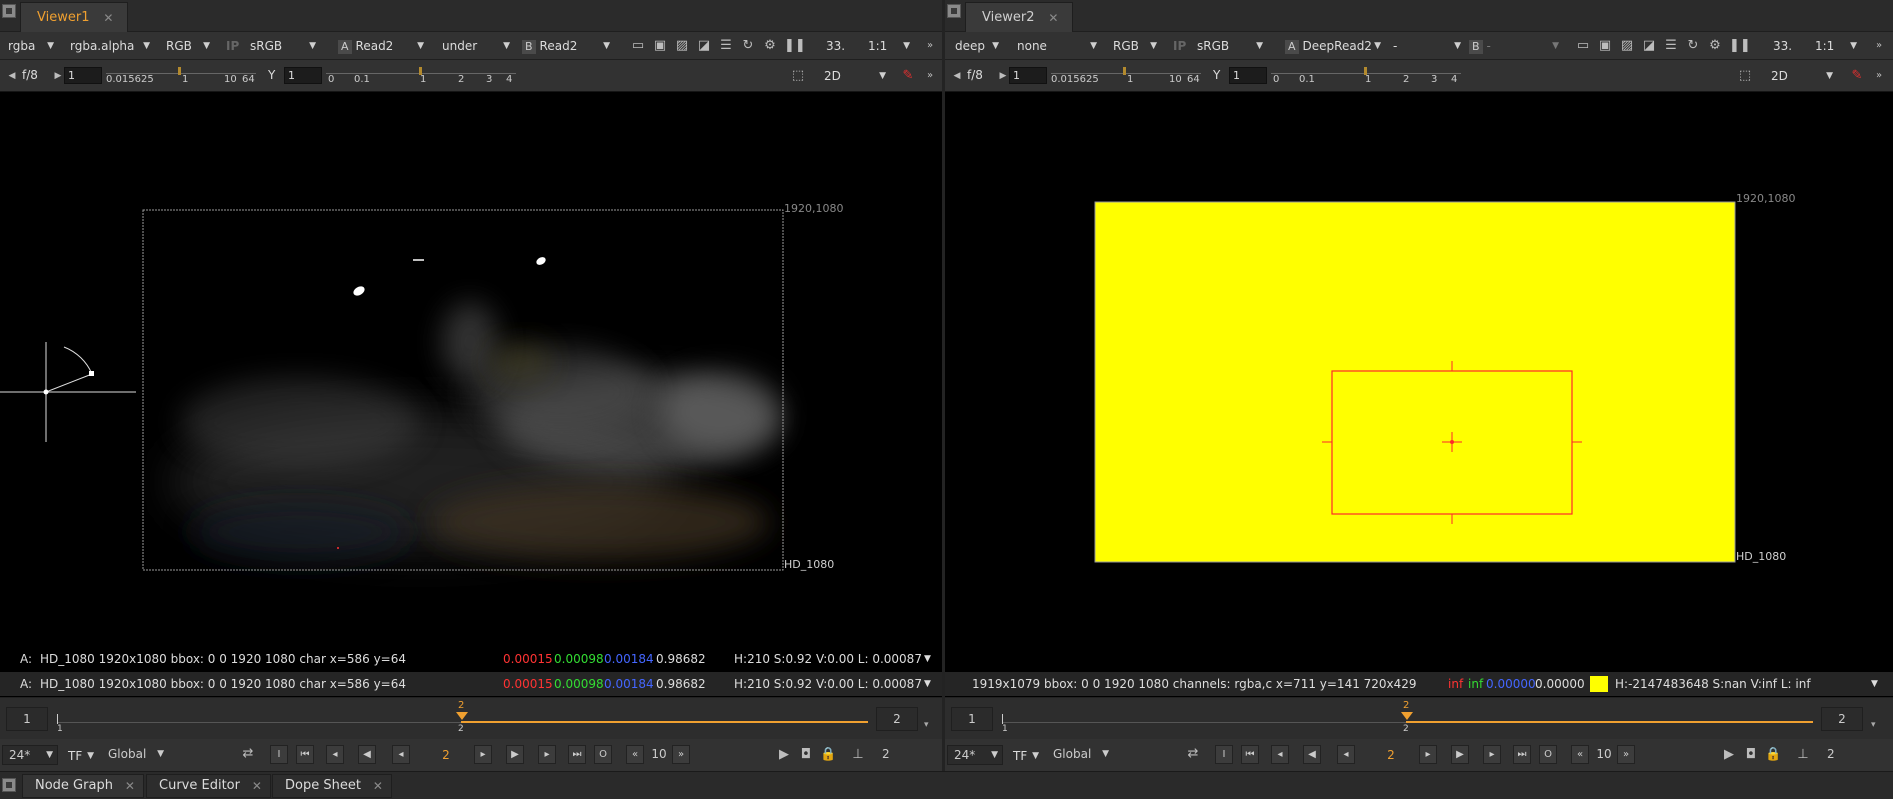 This screenshot has width=1893, height=799. I want to click on play-forward-button: ▶, so click(515, 754).